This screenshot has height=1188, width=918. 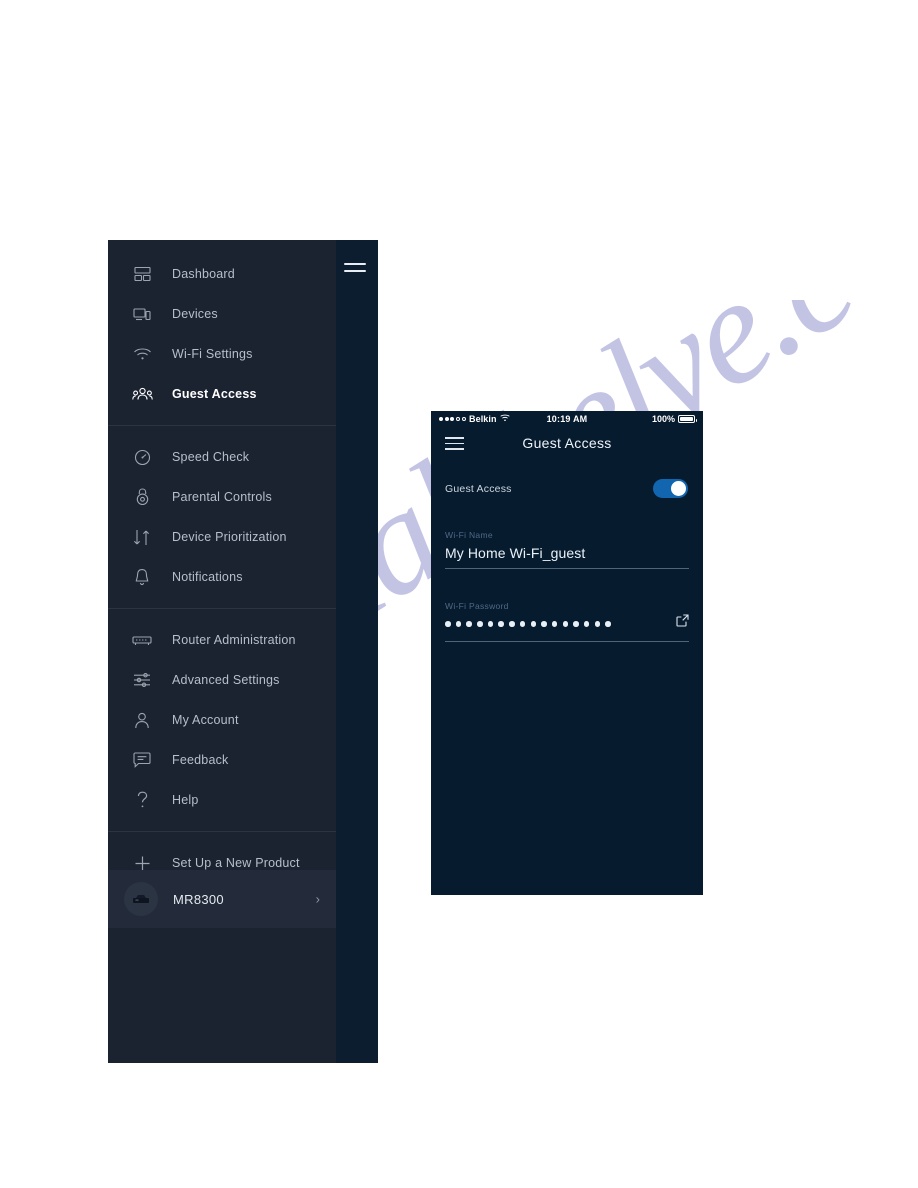 I want to click on lock-circle-icon, so click(x=142, y=497).